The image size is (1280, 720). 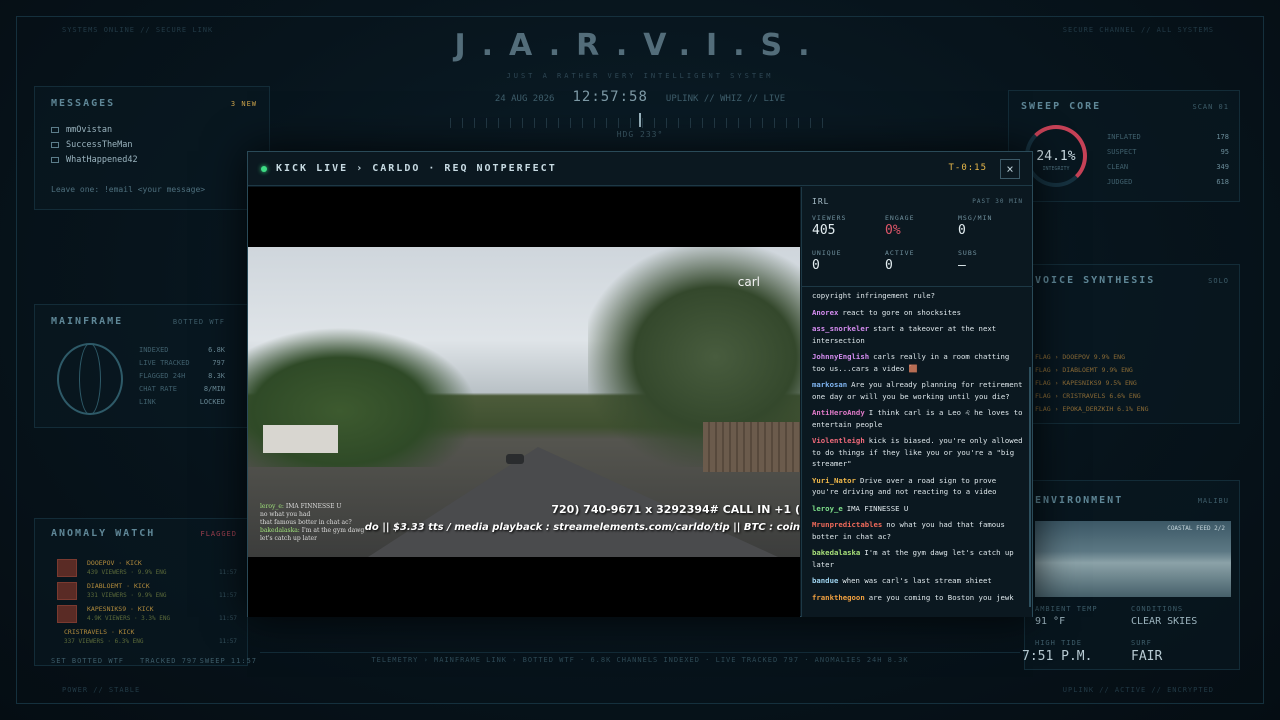 What do you see at coordinates (824, 230) in the screenshot?
I see `stat-value: 405` at bounding box center [824, 230].